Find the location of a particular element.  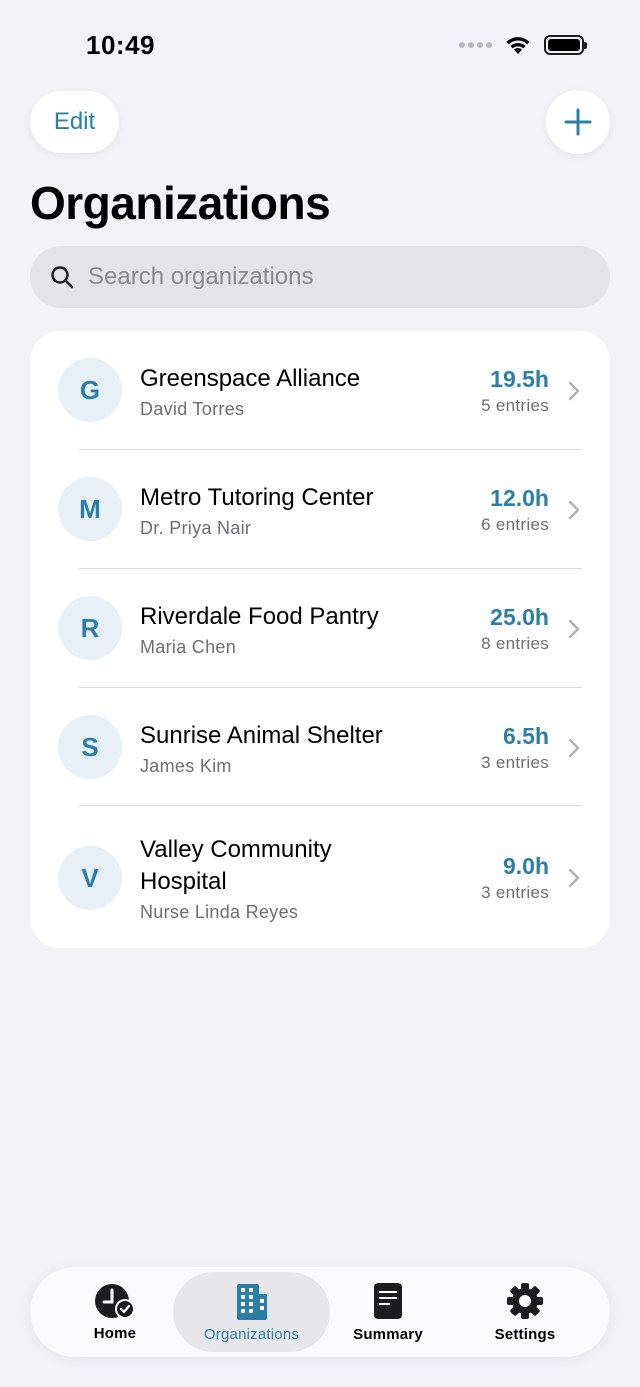

organization-name: Greenspace Alliance is located at coordinates (250, 378).